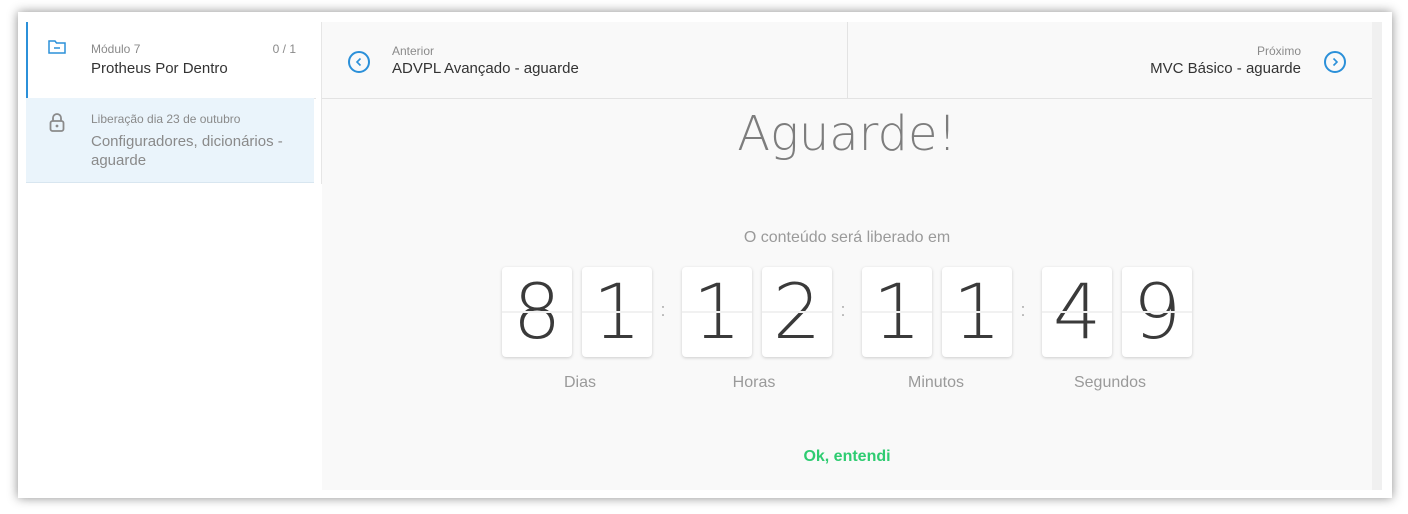 The width and height of the screenshot is (1408, 514). Describe the element at coordinates (717, 312) in the screenshot. I see `hours-digit-1: 1` at that location.